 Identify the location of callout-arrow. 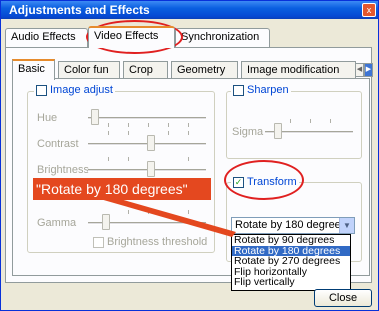
(168, 218).